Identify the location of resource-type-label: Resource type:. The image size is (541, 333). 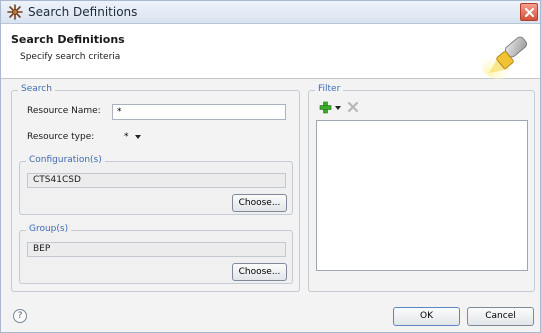
(61, 137).